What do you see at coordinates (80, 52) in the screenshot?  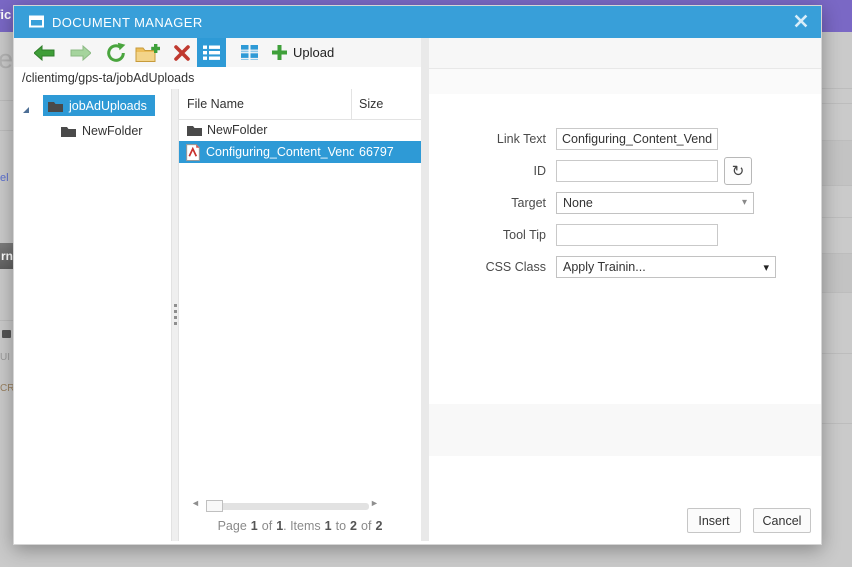 I see `forward-arrow-icon` at bounding box center [80, 52].